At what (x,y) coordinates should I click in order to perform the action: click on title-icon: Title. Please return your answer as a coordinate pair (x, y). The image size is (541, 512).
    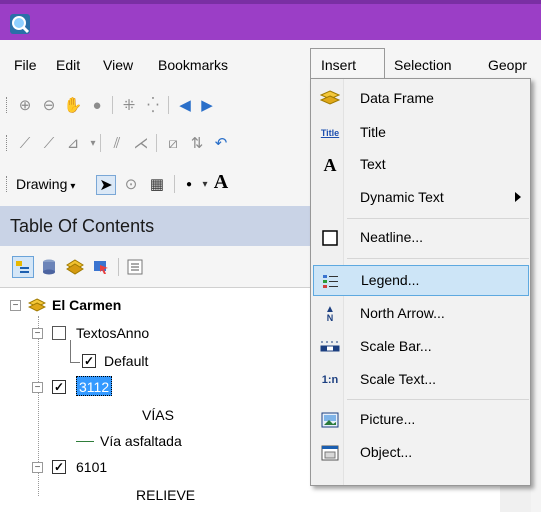
    Looking at the image, I should click on (330, 133).